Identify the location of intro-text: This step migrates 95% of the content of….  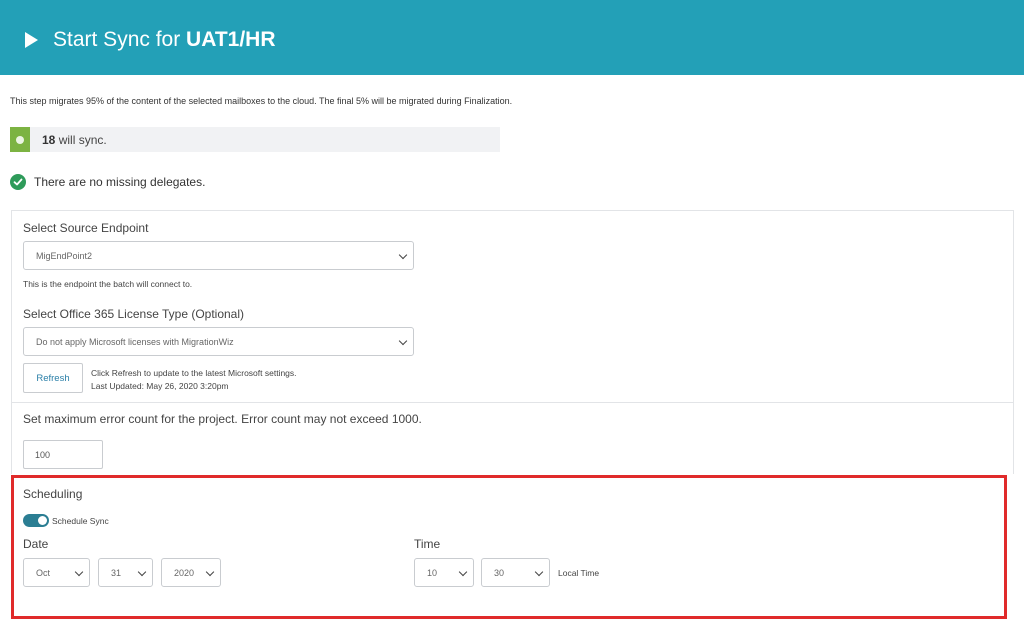
(261, 101).